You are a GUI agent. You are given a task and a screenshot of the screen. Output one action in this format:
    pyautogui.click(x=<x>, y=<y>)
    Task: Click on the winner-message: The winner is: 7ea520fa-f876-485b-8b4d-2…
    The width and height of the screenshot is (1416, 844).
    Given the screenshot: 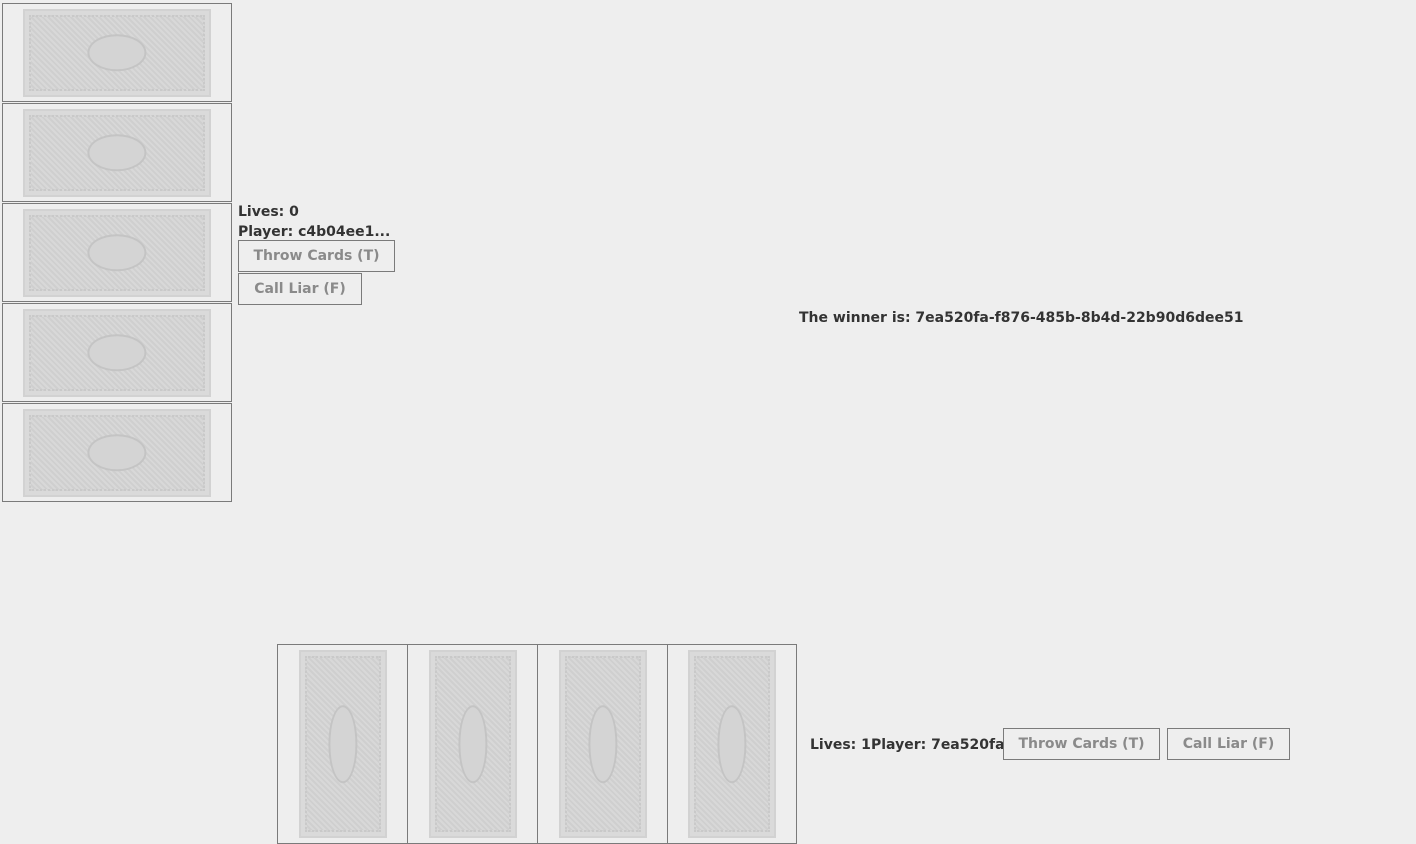 What is the action you would take?
    pyautogui.click(x=1021, y=318)
    